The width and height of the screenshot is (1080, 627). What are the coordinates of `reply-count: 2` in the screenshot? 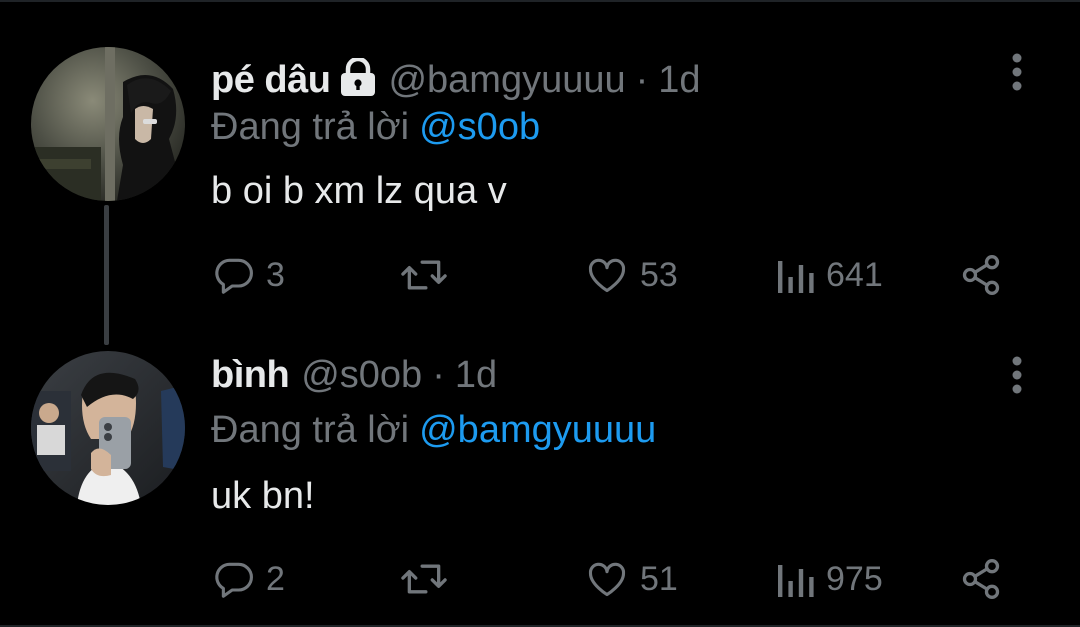 It's located at (275, 578).